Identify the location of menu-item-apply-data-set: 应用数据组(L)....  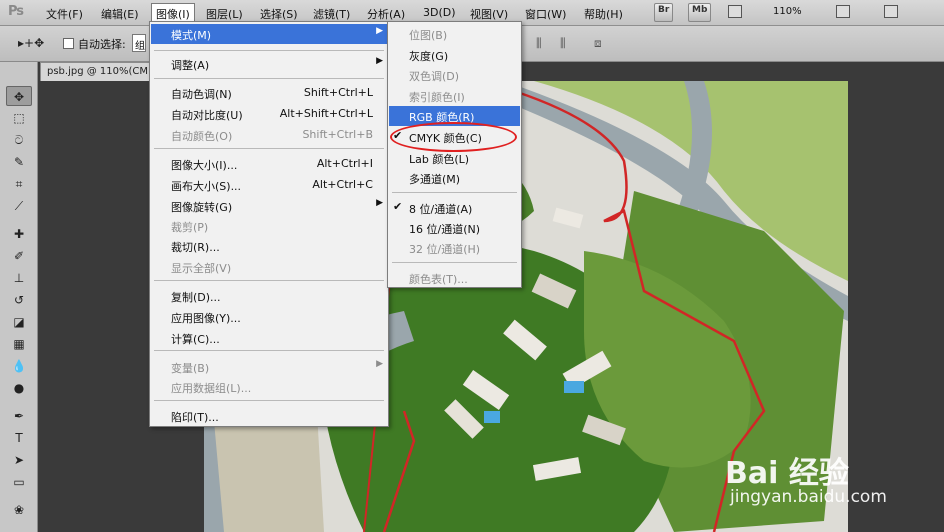
(211, 388).